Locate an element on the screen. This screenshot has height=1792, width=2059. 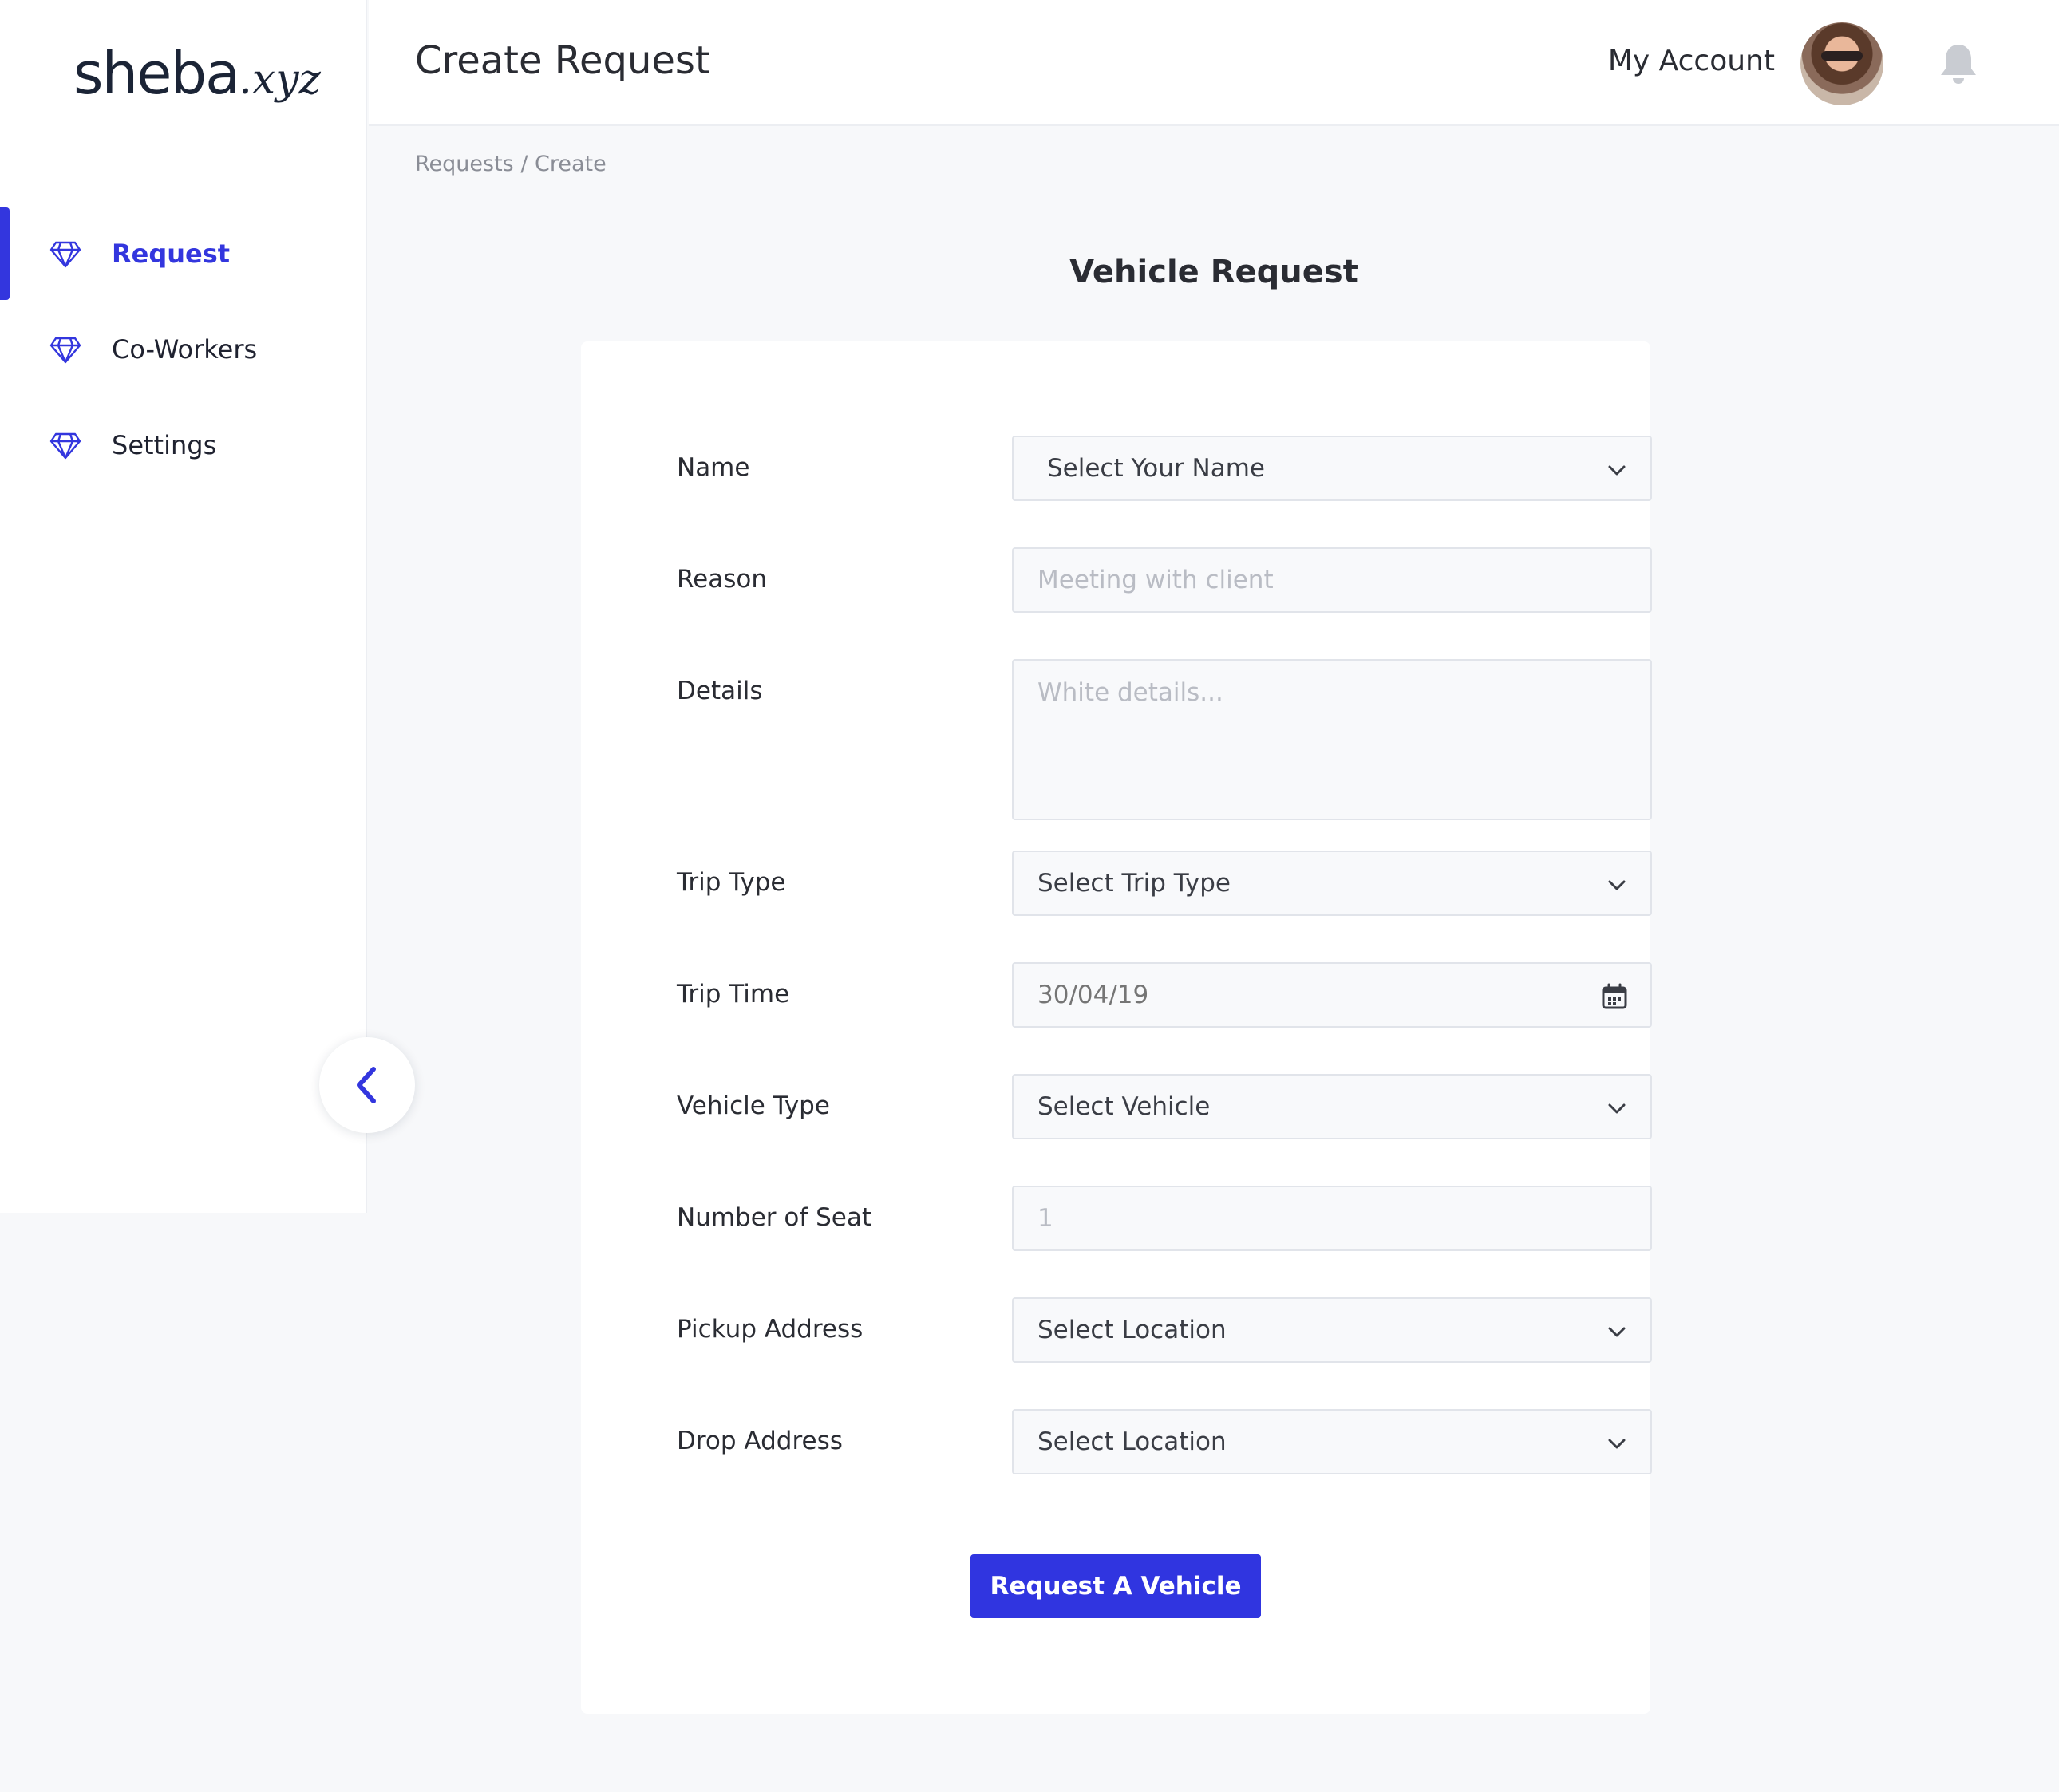
chevron-left-icon is located at coordinates (366, 1085).